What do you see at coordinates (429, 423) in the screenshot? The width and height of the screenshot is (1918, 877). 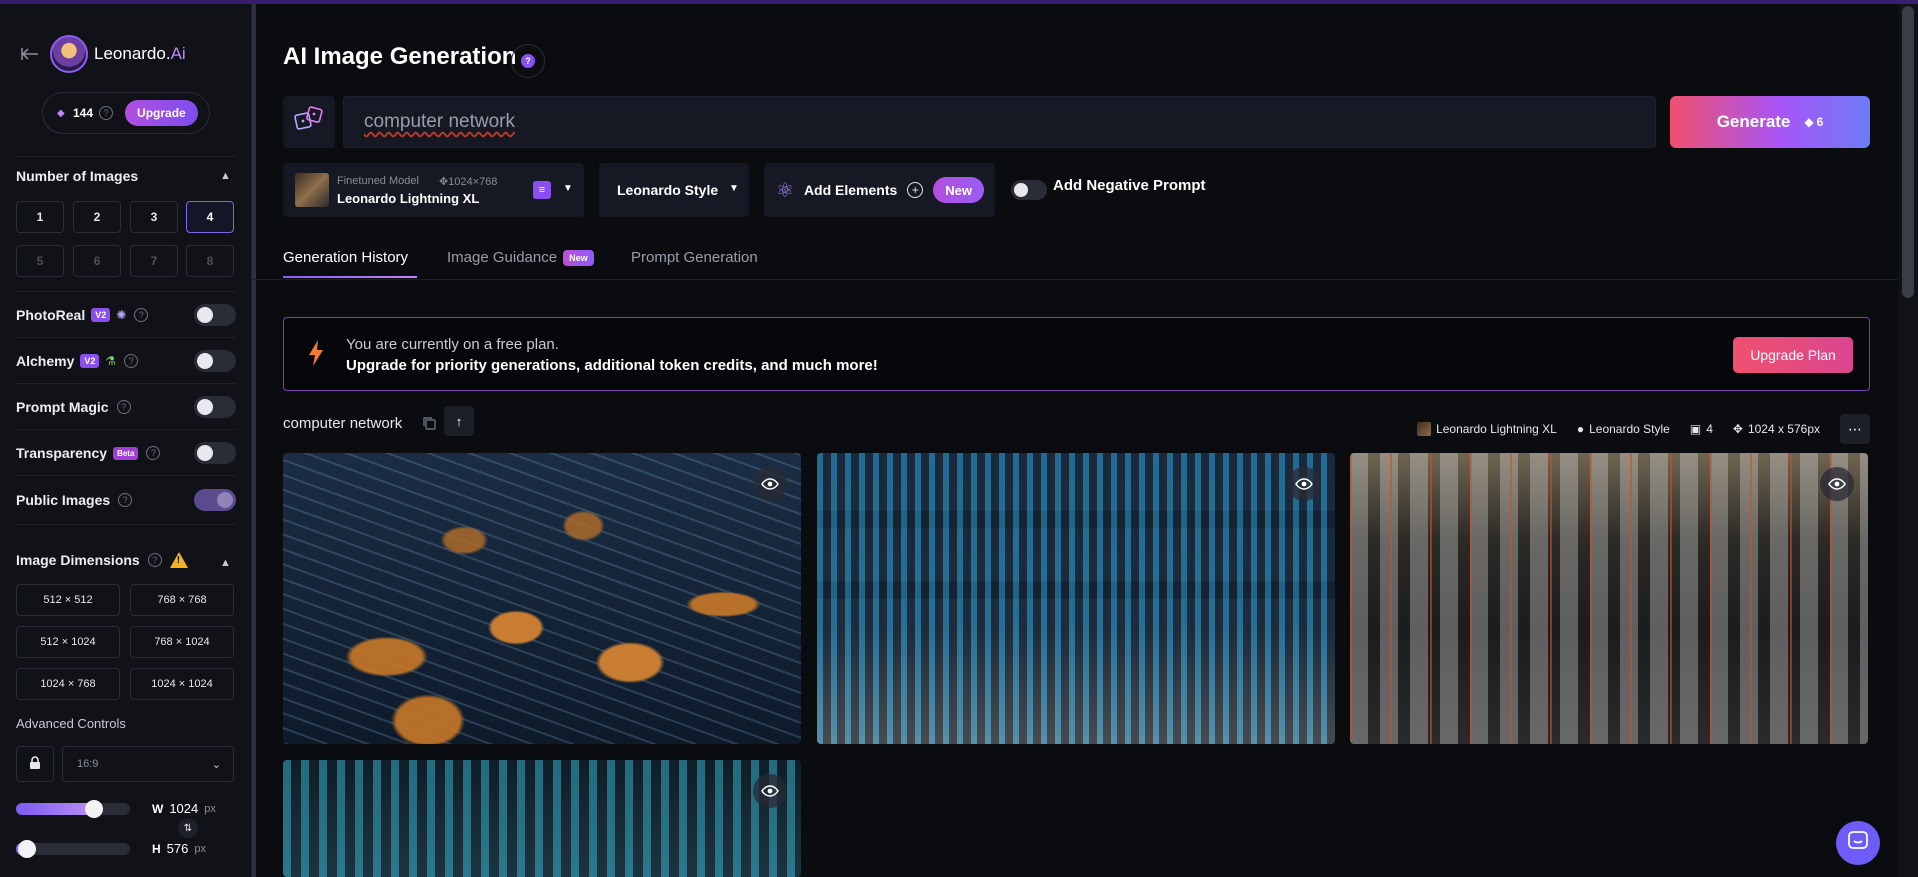 I see `copy-icon` at bounding box center [429, 423].